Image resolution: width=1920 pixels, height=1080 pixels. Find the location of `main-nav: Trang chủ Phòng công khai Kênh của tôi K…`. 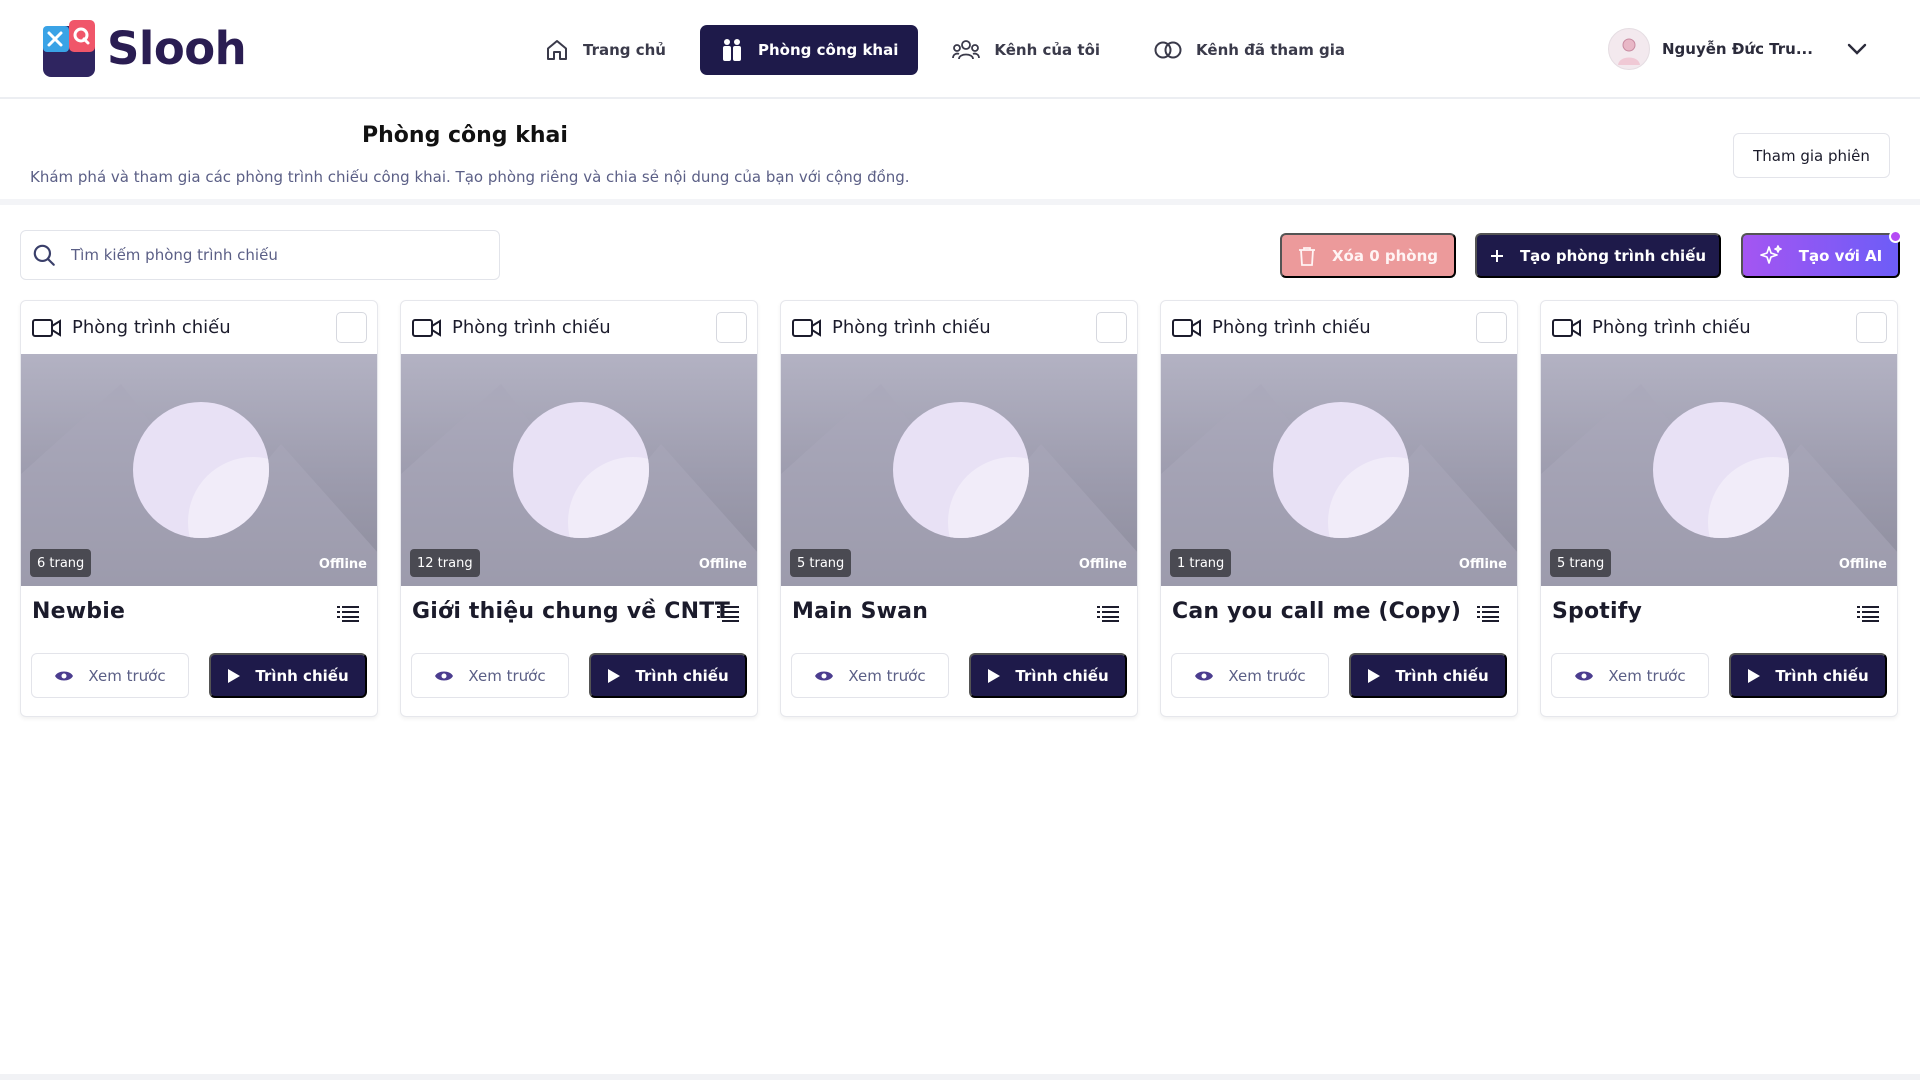

main-nav: Trang chủ Phòng công khai Kênh của tôi K… is located at coordinates (945, 50).